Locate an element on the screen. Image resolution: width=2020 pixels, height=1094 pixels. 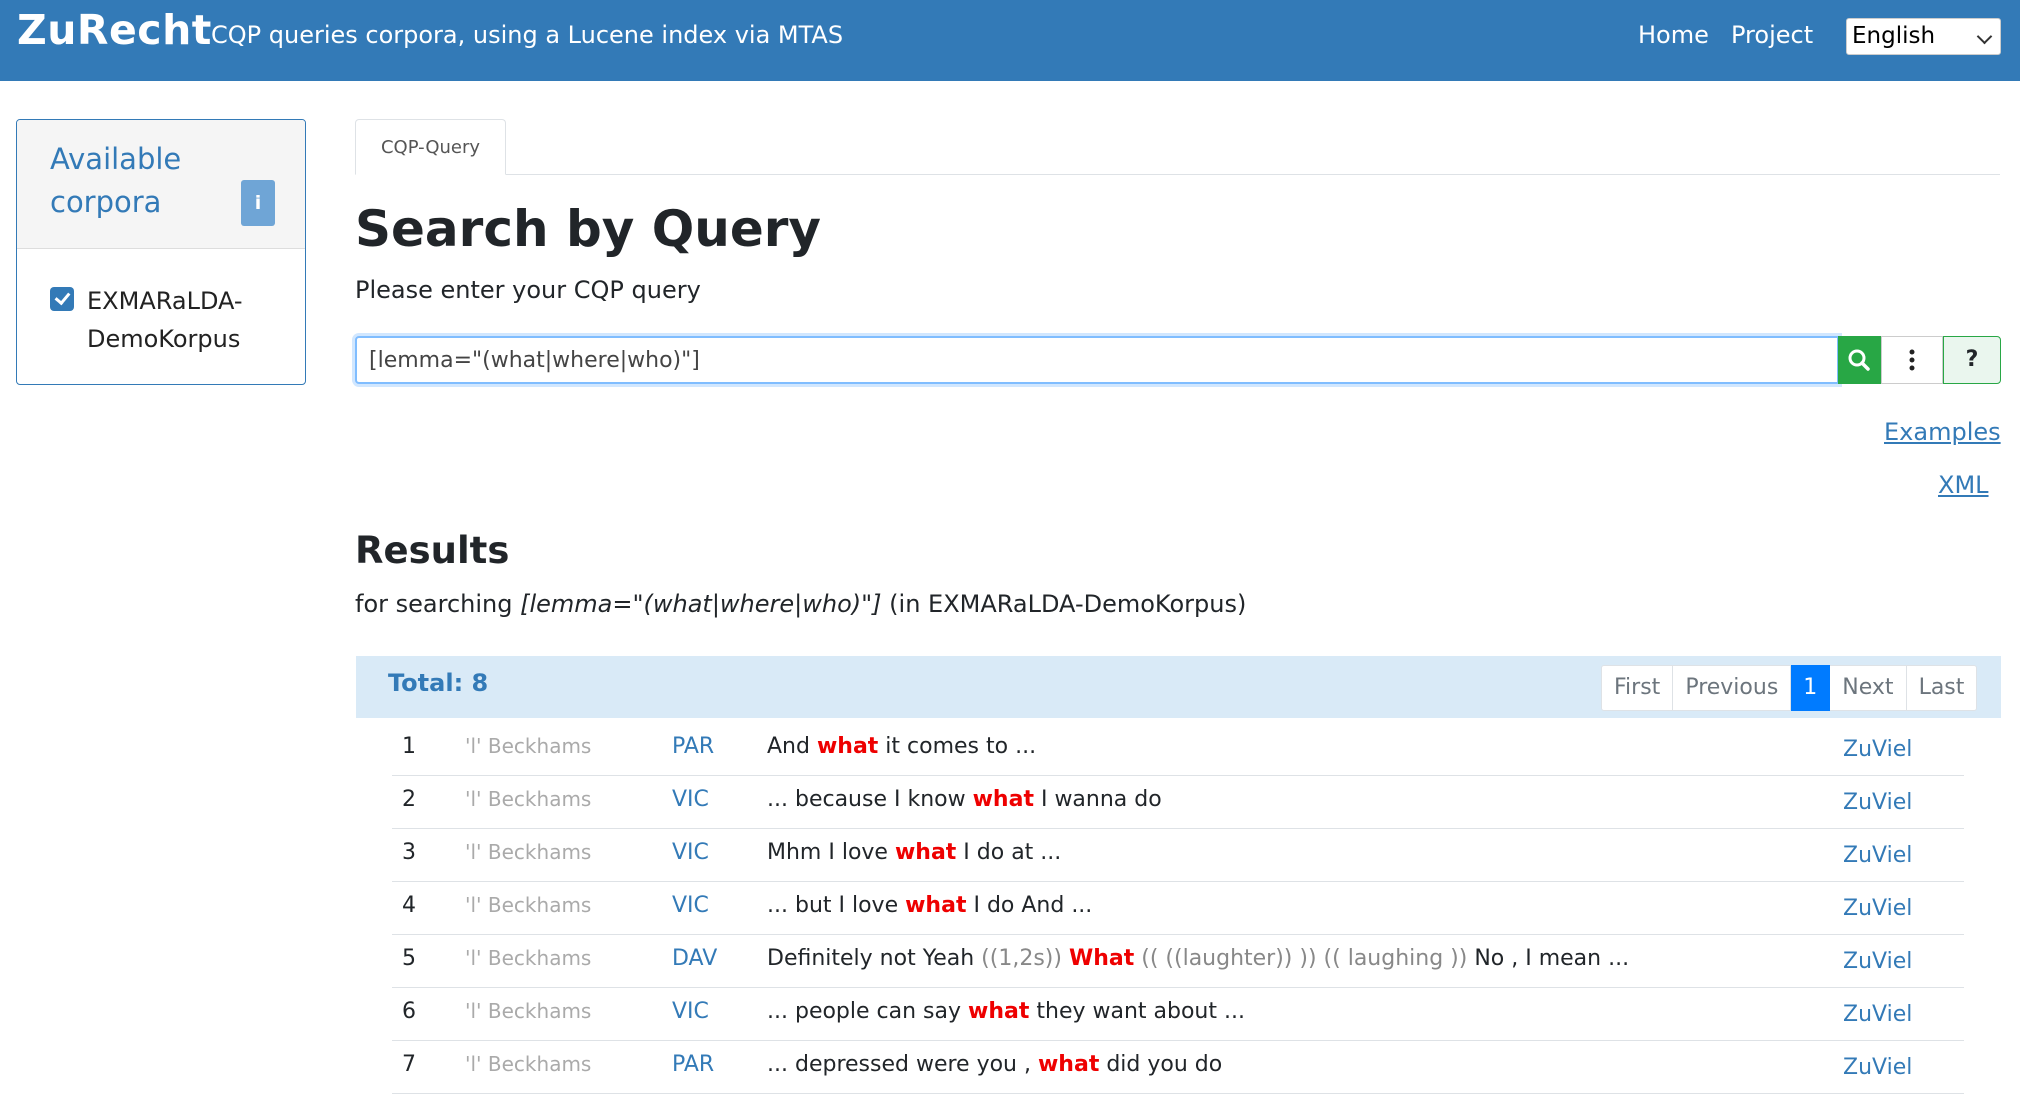
pagination-page-1: 1 is located at coordinates (1811, 688).